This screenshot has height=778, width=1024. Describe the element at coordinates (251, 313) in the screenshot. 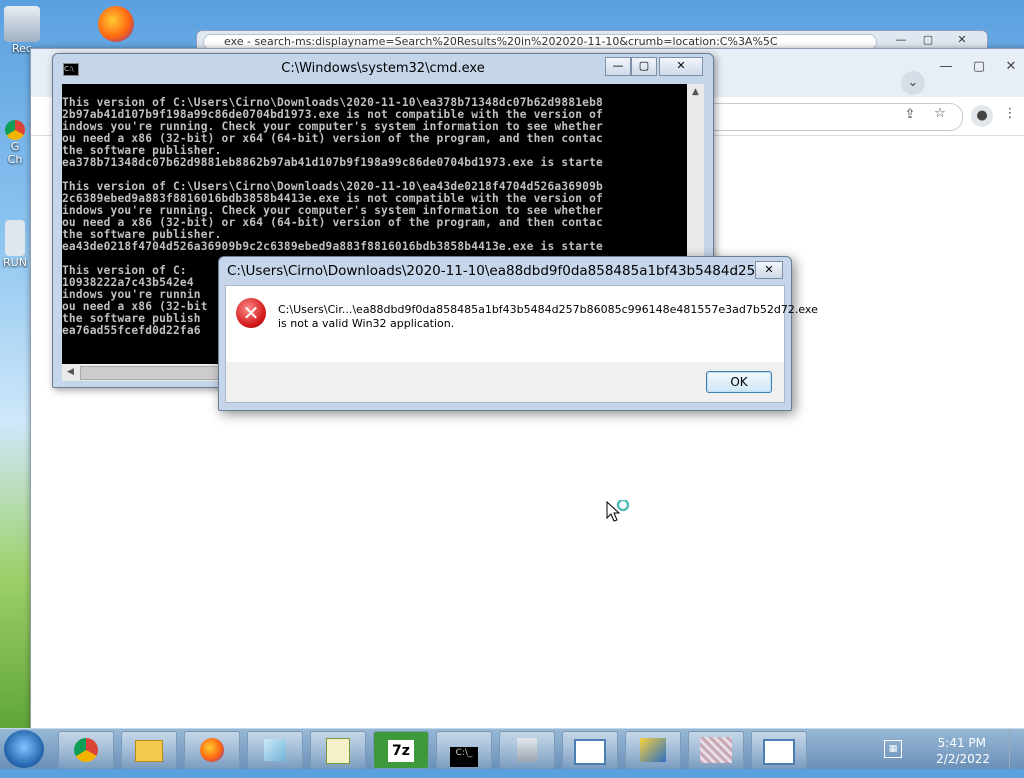

I see `error-icon: ✕` at that location.